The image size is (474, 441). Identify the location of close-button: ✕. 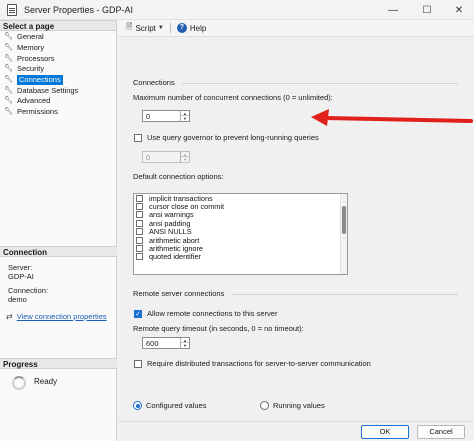
(459, 10).